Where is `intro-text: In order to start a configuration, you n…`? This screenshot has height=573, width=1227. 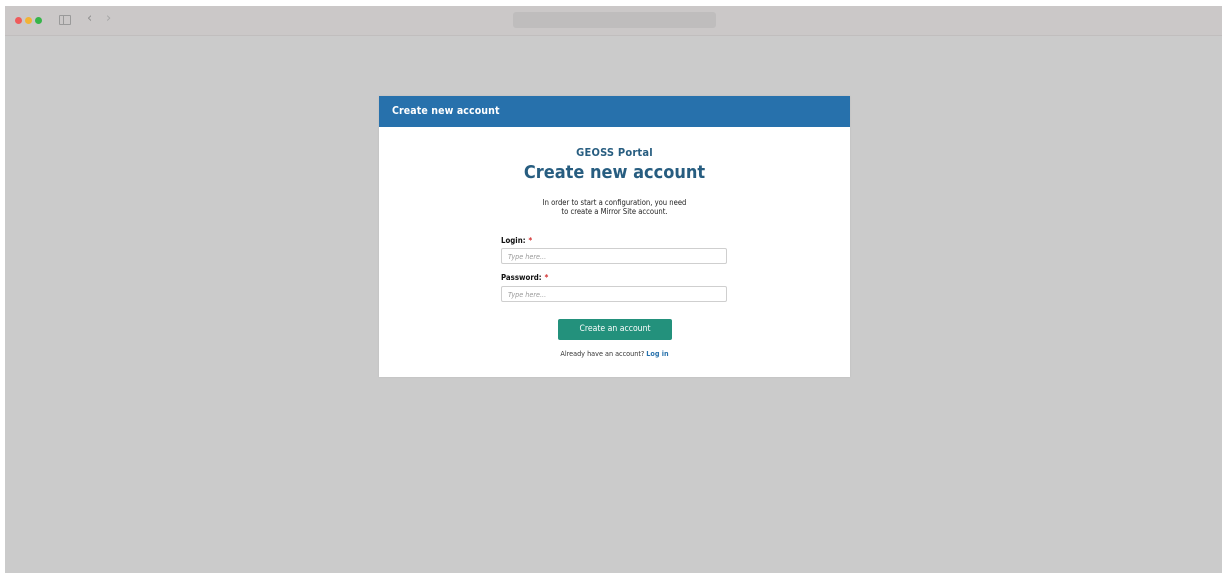
intro-text: In order to start a configuration, you n… is located at coordinates (614, 207).